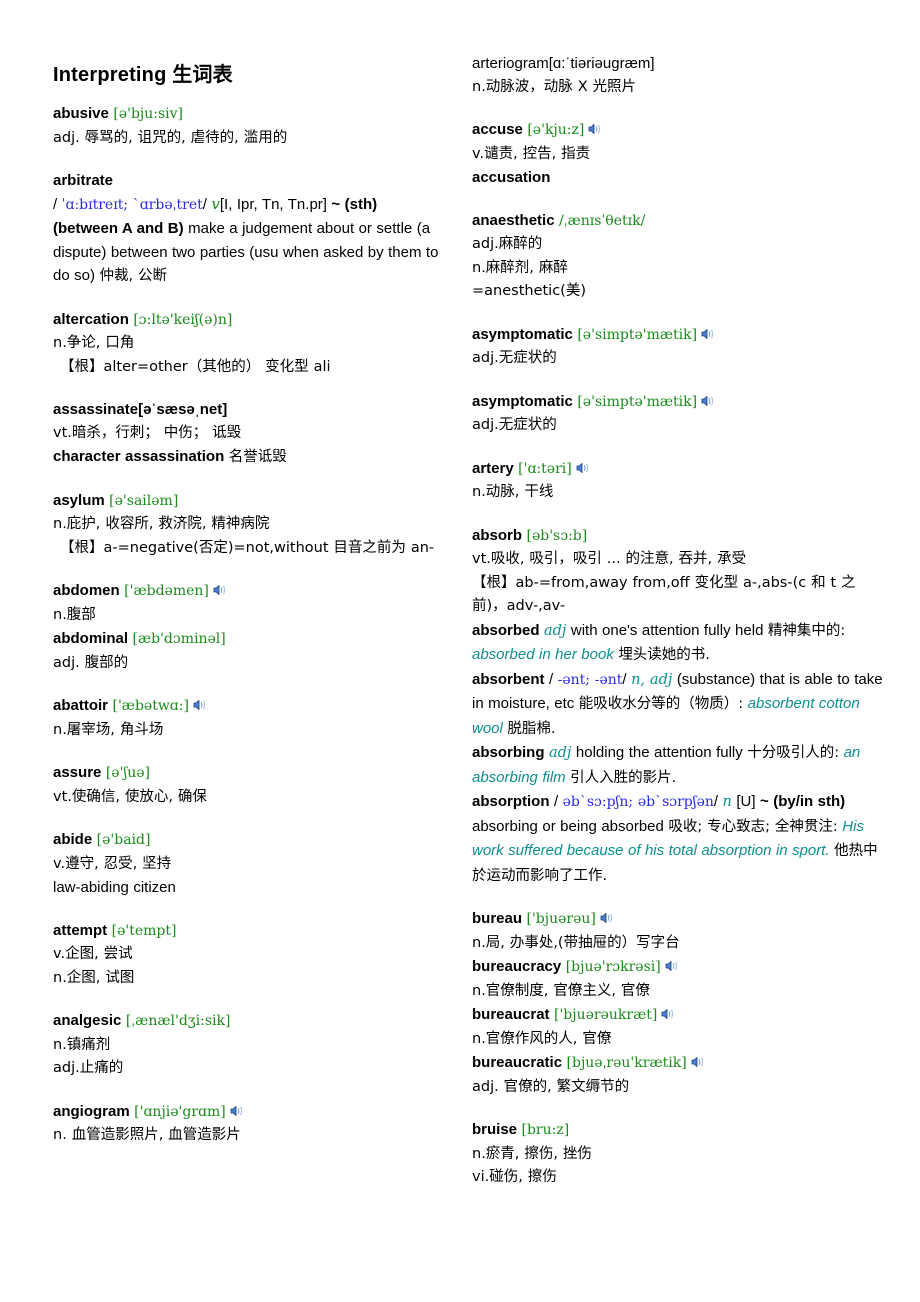 This screenshot has height=1302, width=920. I want to click on entry-headword-line: attempt [ə'tempt], so click(246, 931).